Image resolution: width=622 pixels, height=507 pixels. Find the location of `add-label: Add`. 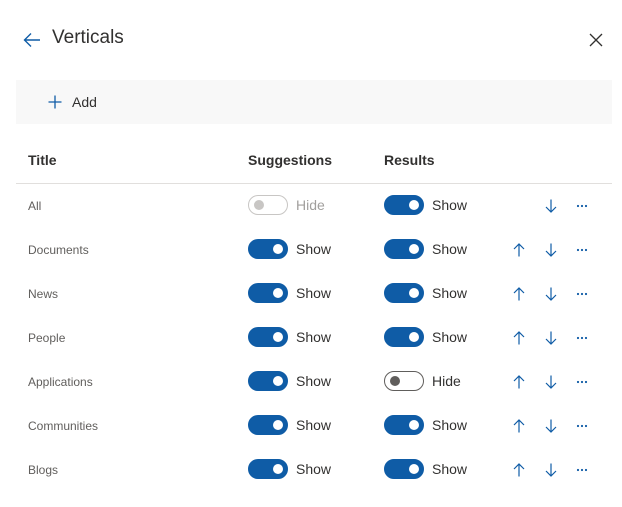

add-label: Add is located at coordinates (84, 102).